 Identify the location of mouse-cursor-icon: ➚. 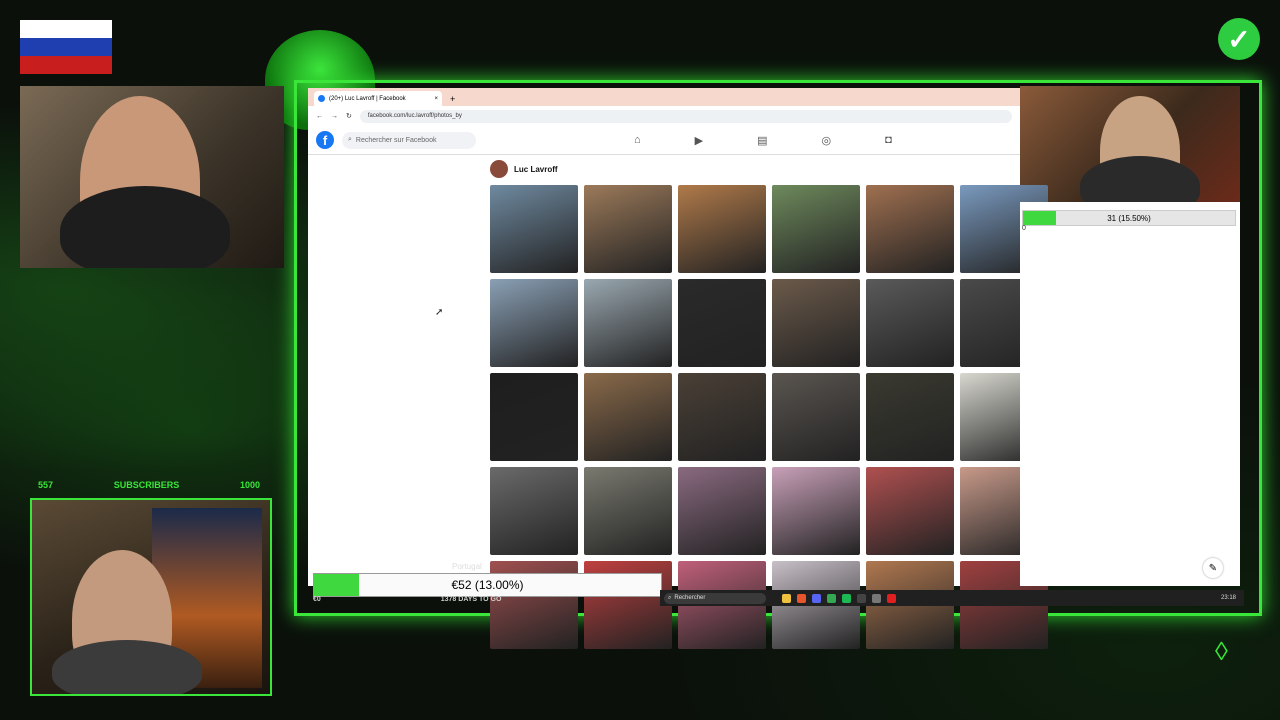
(439, 312).